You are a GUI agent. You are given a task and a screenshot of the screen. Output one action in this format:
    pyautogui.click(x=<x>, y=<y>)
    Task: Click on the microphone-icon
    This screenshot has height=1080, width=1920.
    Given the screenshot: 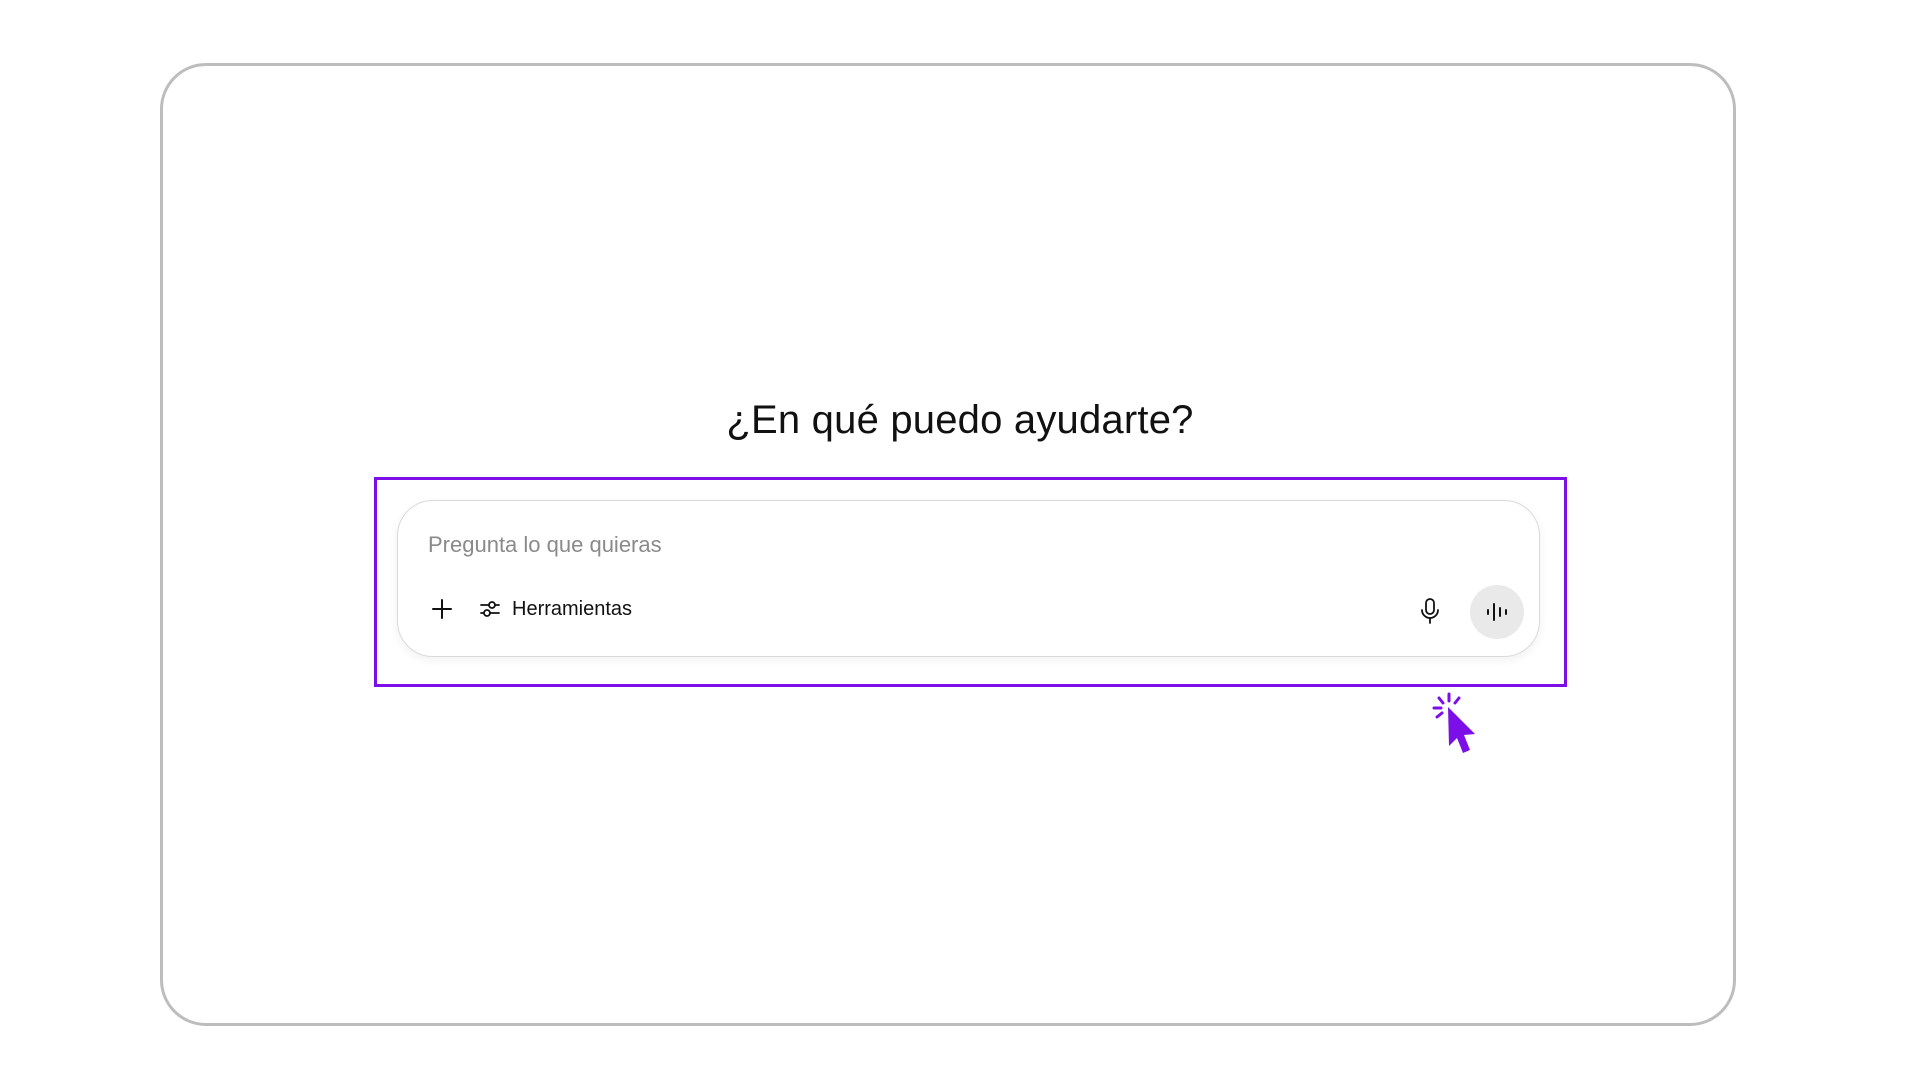 What is the action you would take?
    pyautogui.click(x=1430, y=611)
    